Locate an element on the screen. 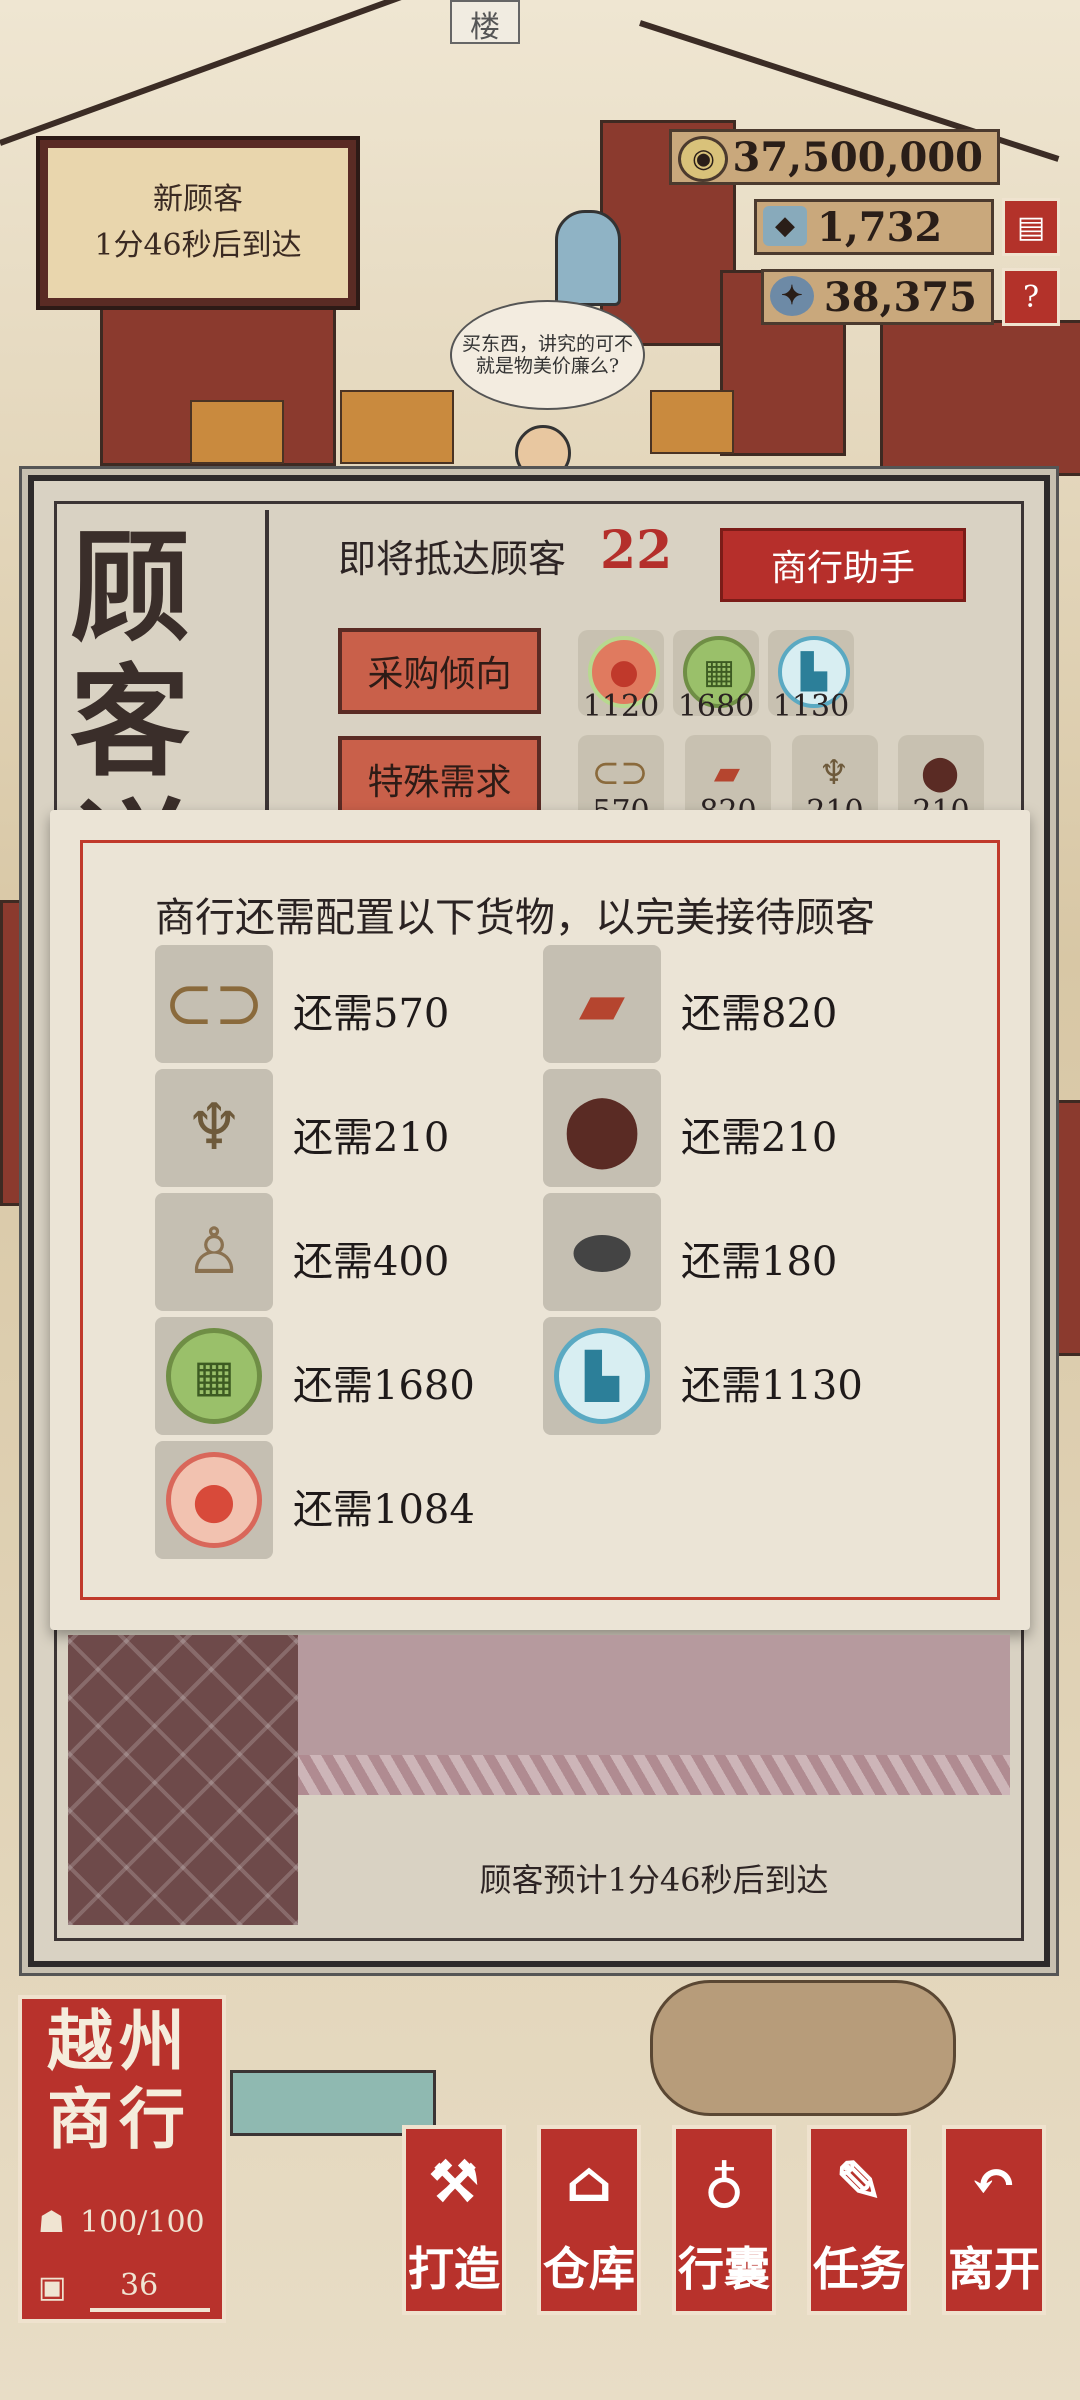  required-item: ▦ 还需1680 is located at coordinates (345, 1377).